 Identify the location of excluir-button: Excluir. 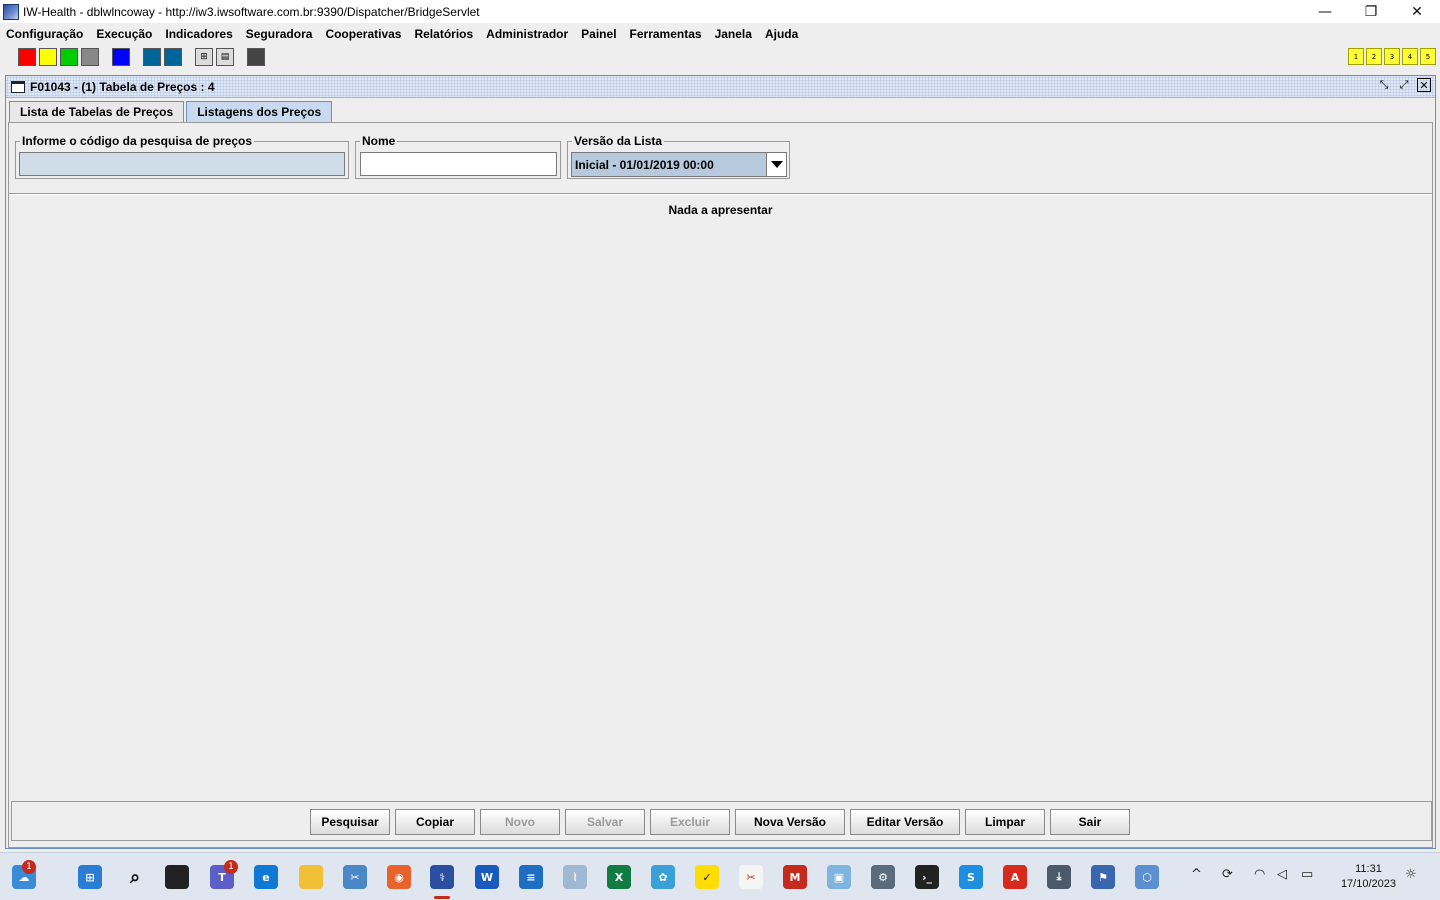
(690, 822).